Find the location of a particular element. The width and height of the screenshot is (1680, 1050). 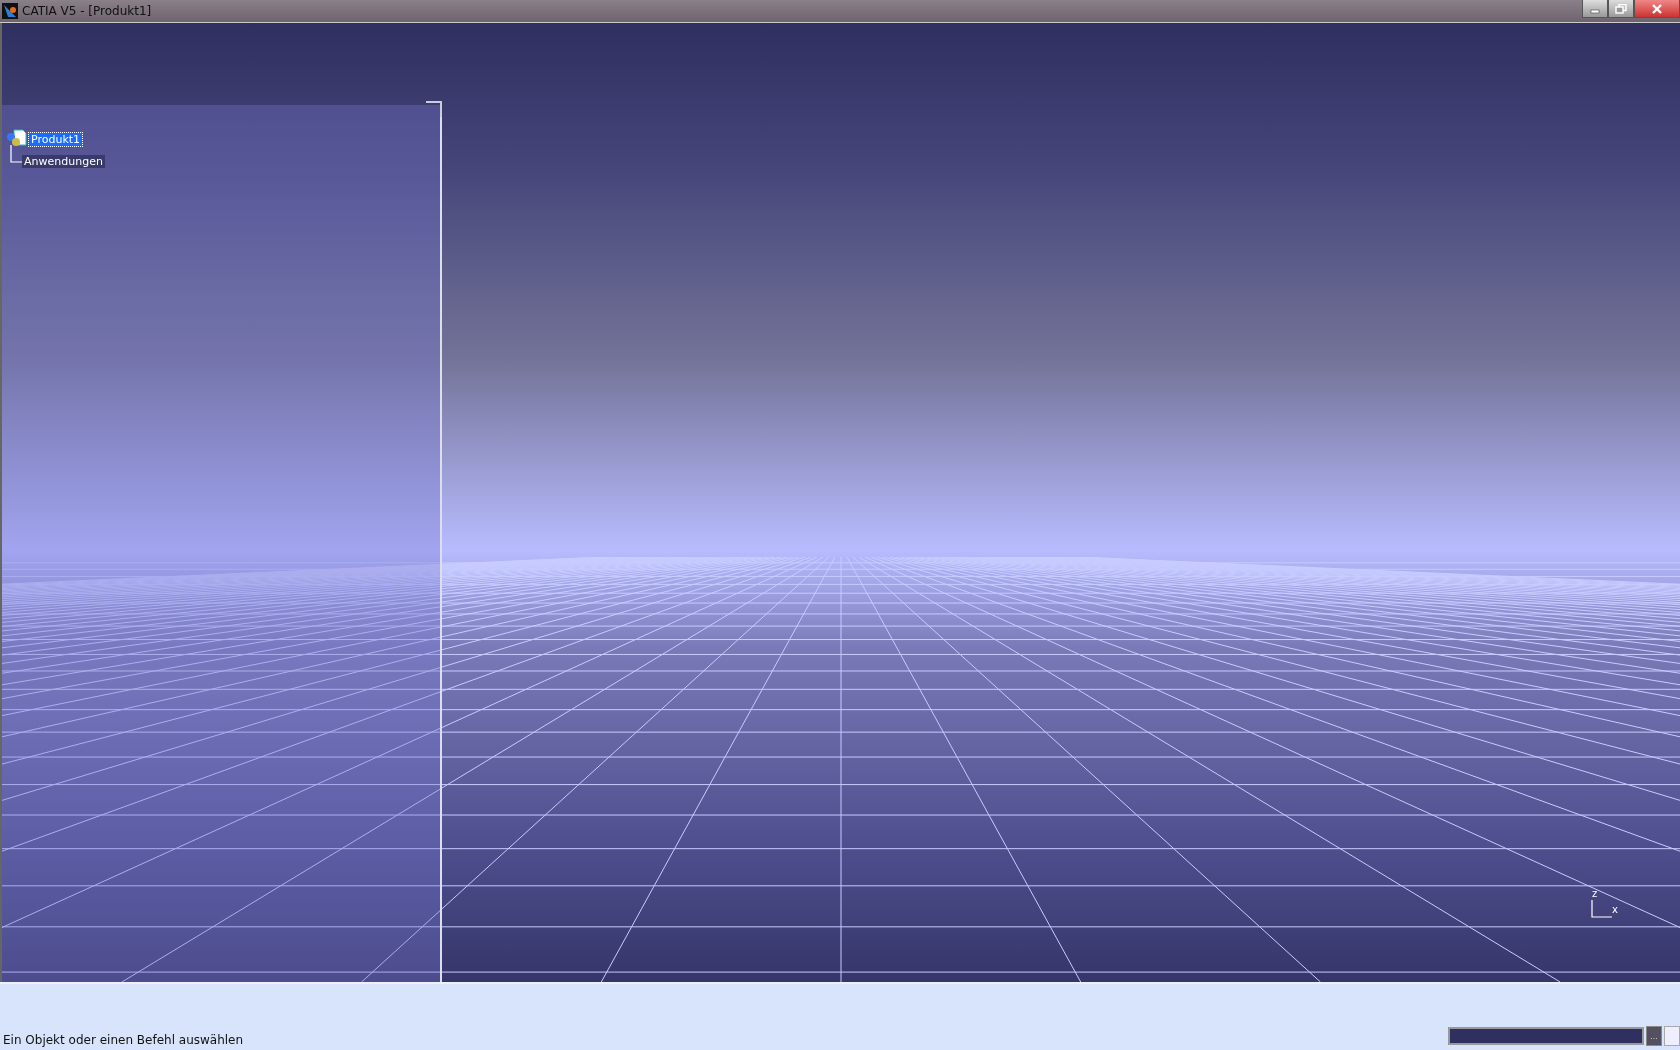

product-icon is located at coordinates (17, 139).